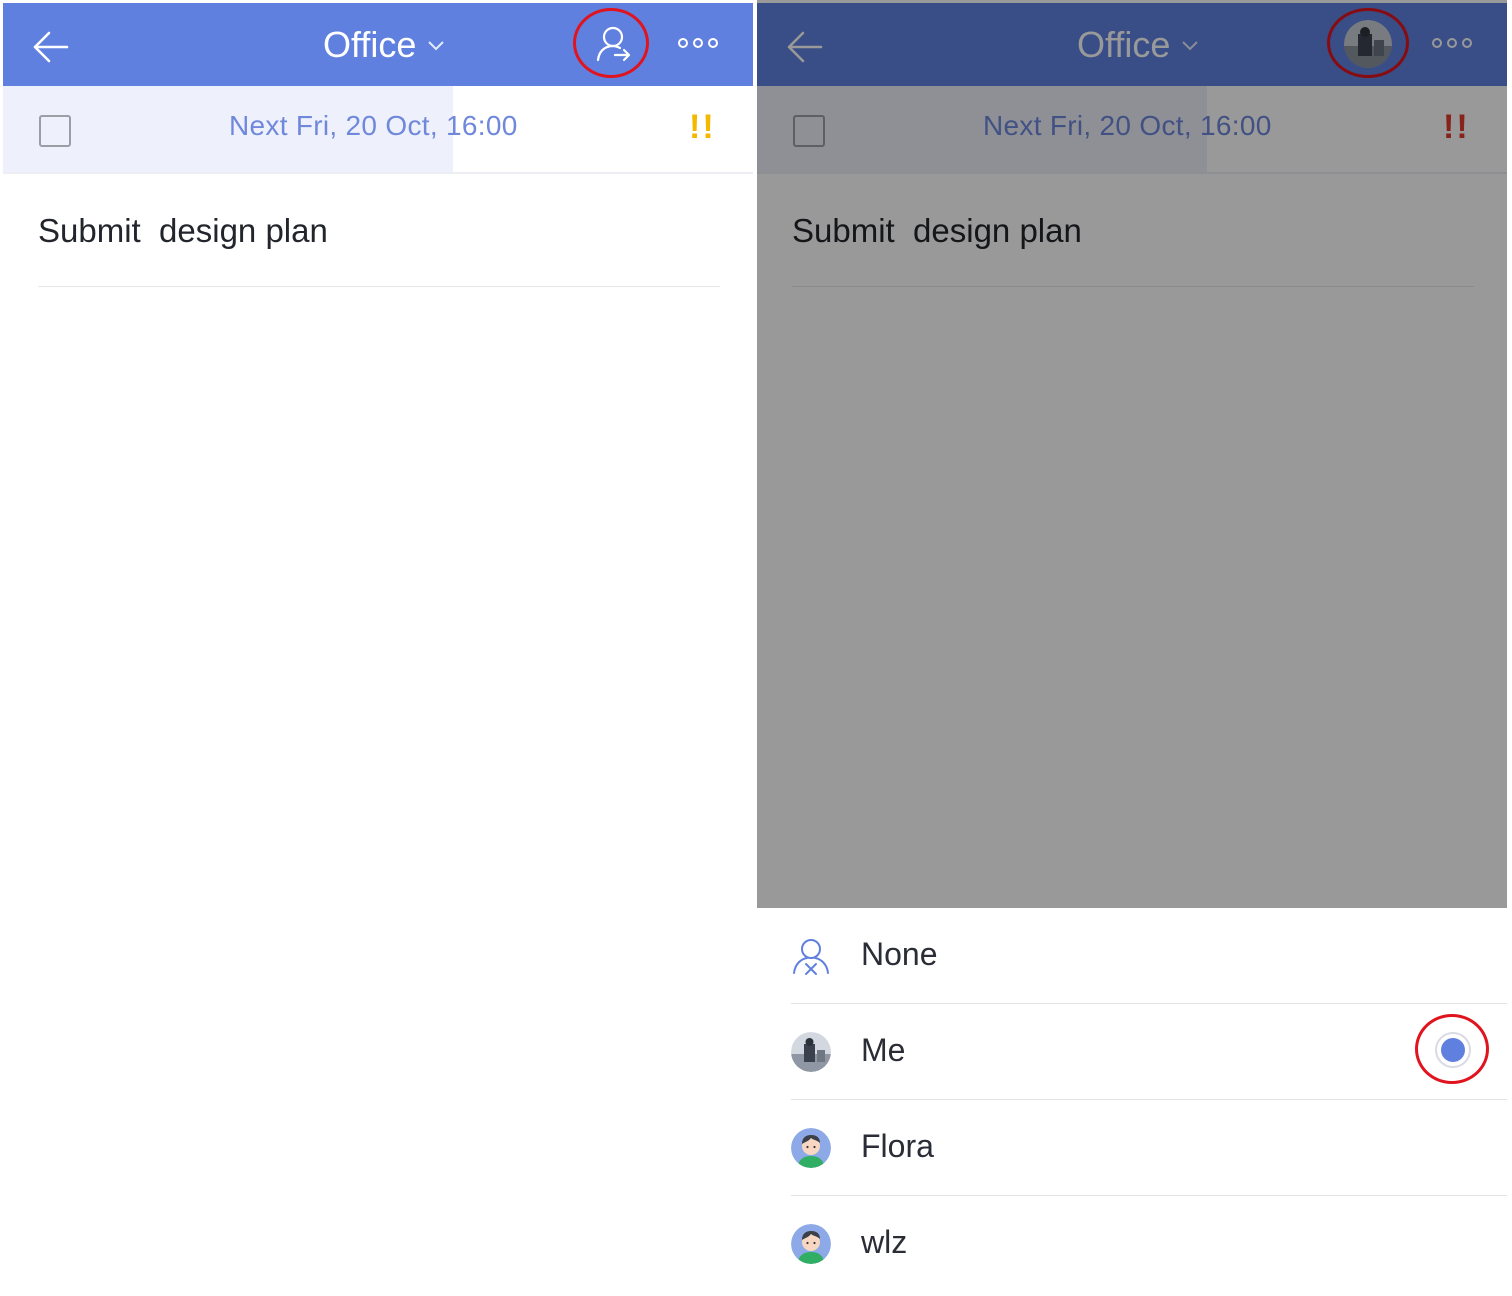 The height and width of the screenshot is (1296, 1512). I want to click on avatar-photo, so click(811, 1052).